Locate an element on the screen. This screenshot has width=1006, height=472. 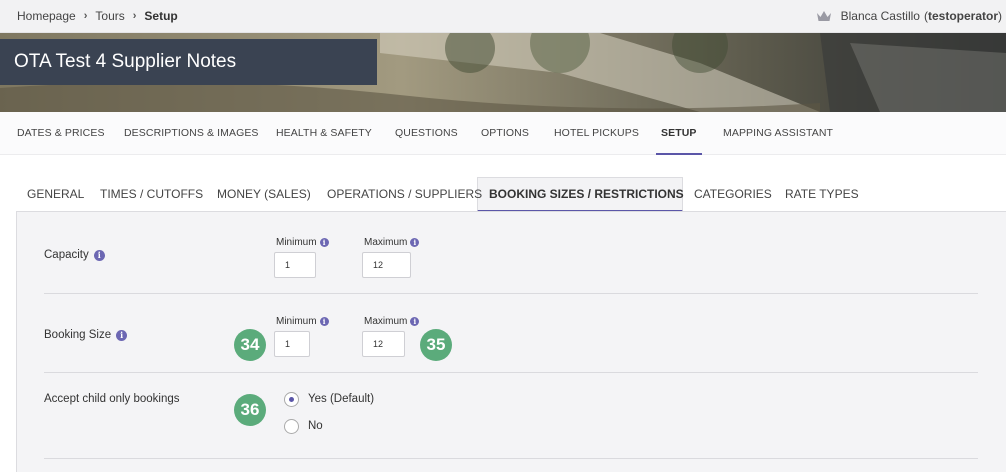
capacity-label: Capacity i is located at coordinates (74, 255).